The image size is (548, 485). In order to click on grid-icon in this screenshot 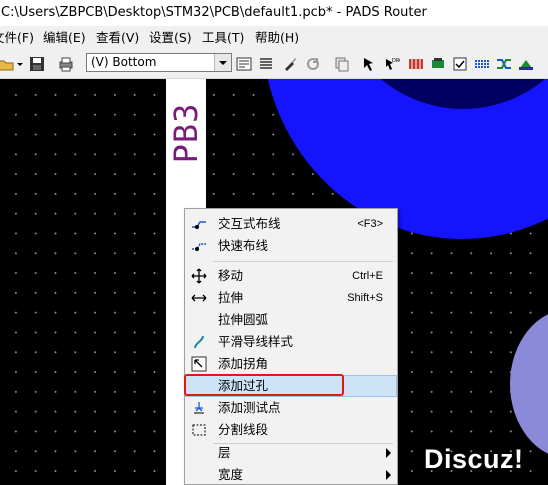, I will do `click(416, 64)`.